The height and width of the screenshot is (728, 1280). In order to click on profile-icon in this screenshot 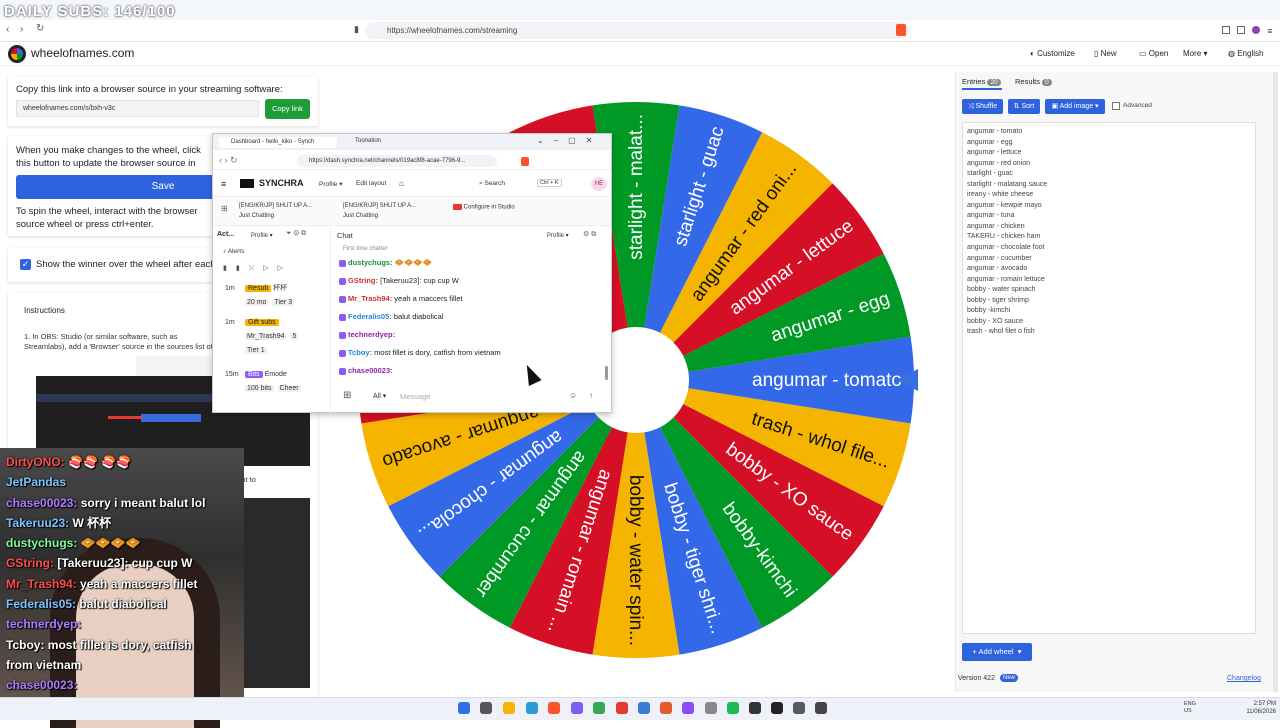, I will do `click(1256, 30)`.